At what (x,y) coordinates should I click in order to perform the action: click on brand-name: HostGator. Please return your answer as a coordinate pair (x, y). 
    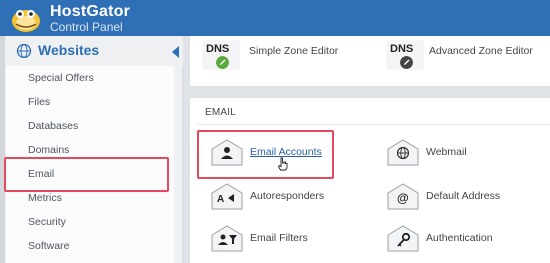
    Looking at the image, I should click on (90, 11).